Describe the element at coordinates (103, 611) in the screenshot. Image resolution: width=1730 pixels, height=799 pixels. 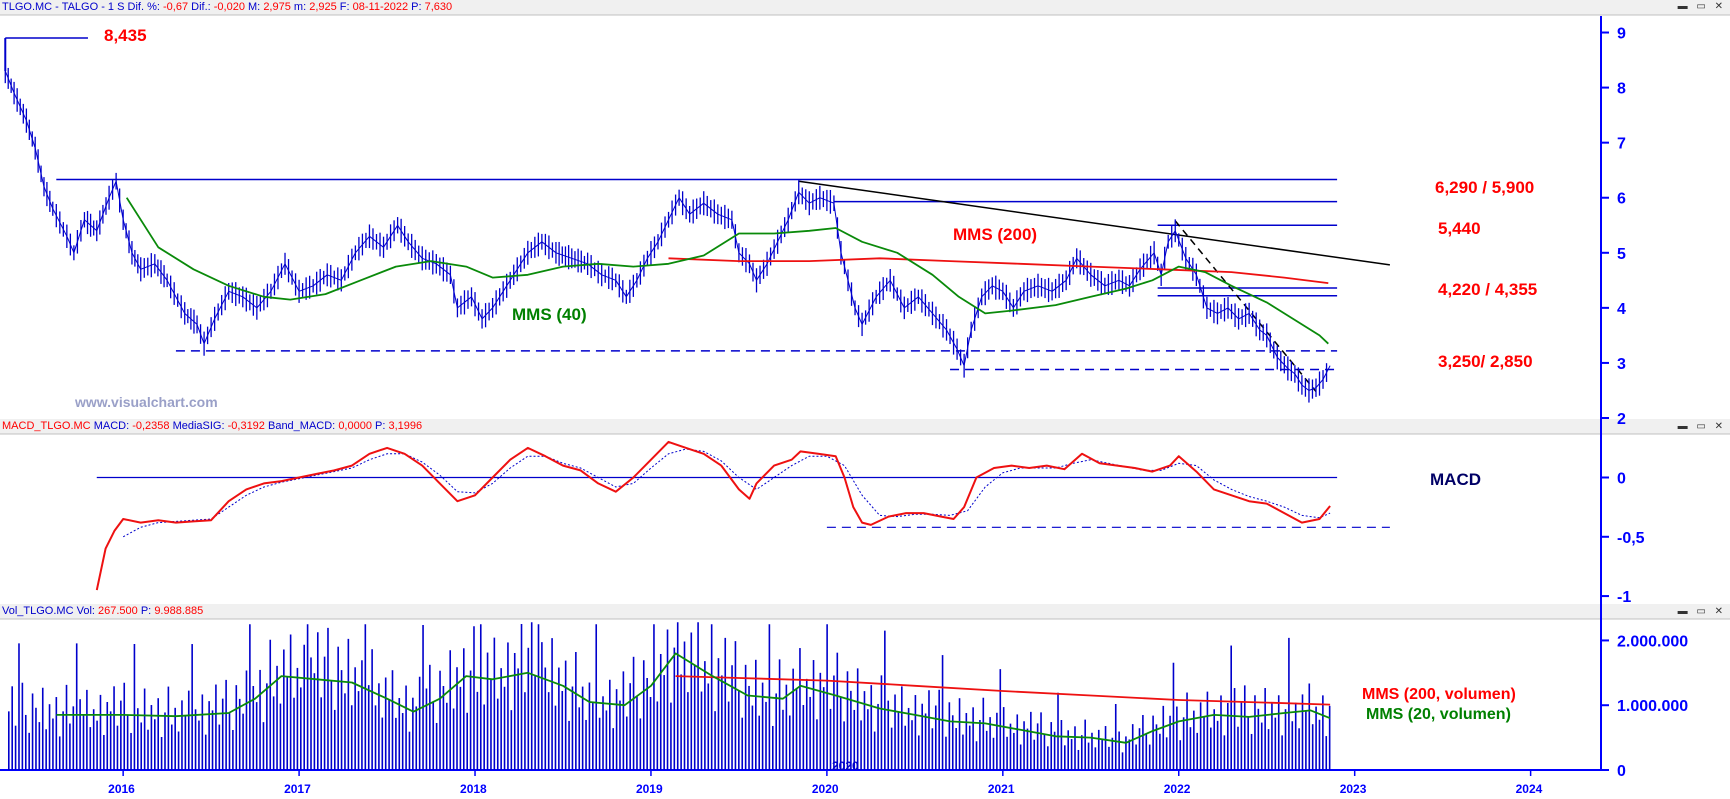
I see `volume-header: Vol_TLGO.MC Vol: 267.500 P: 9.988.885` at that location.